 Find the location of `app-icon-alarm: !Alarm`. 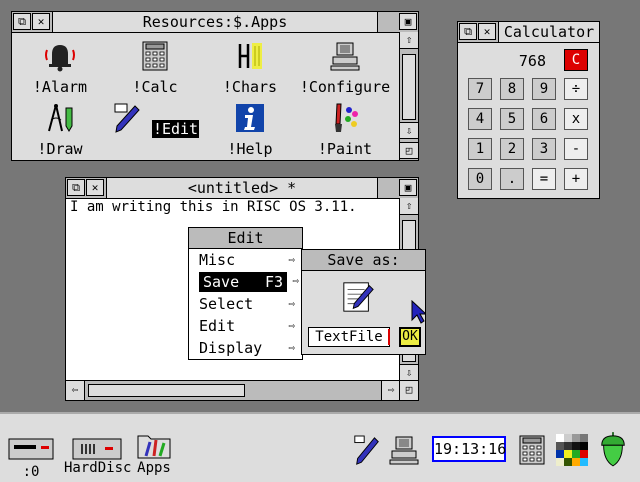

app-icon-alarm: !Alarm is located at coordinates (60, 68).